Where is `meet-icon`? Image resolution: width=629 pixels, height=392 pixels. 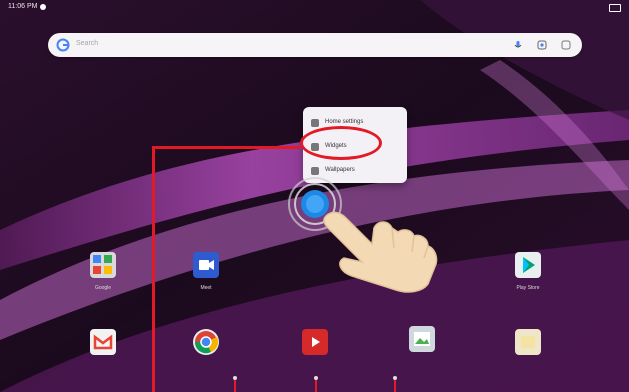 meet-icon is located at coordinates (206, 265).